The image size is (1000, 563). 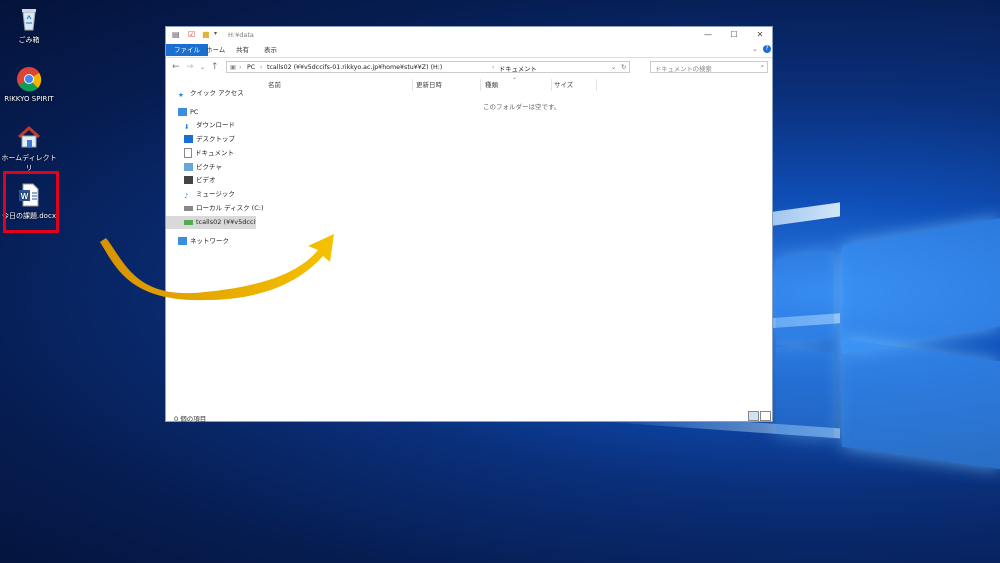 I want to click on drag-arrow, so click(x=217, y=267).